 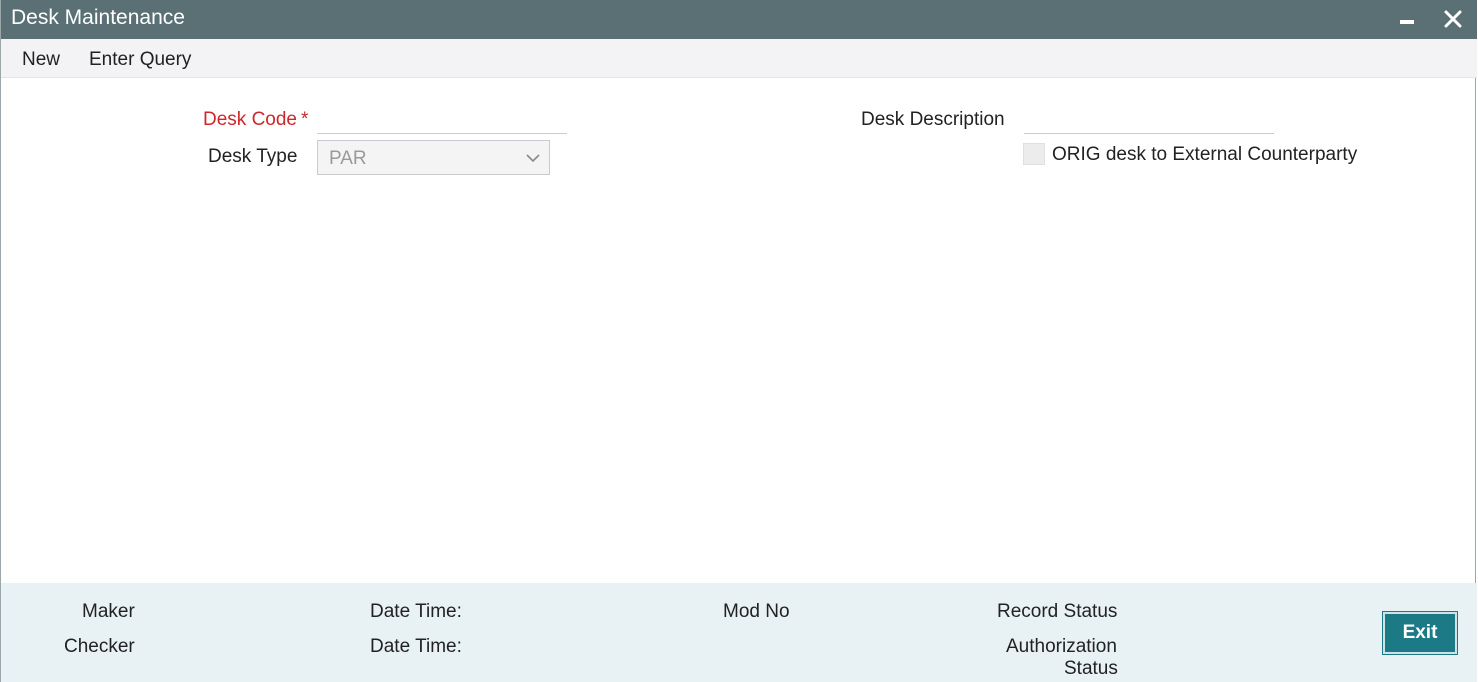 I want to click on desk-type-select: PAR, so click(x=433, y=157).